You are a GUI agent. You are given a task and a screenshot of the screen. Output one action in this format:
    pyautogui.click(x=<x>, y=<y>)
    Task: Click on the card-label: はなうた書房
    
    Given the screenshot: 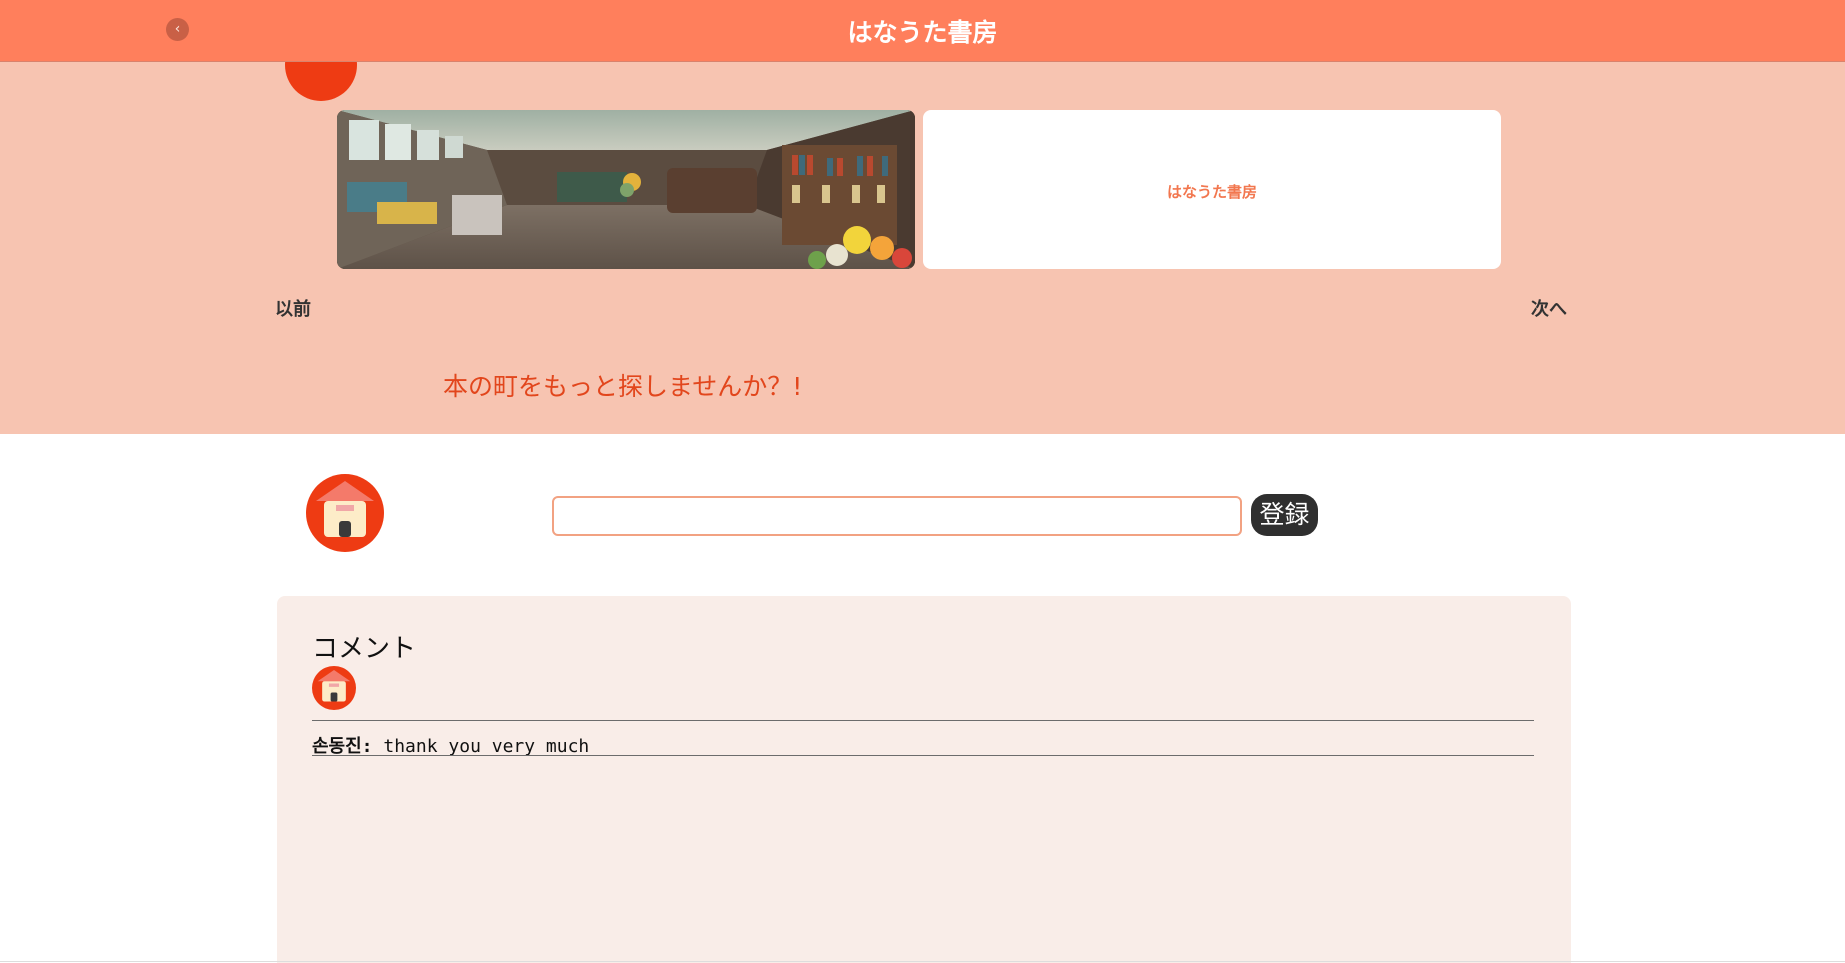 What is the action you would take?
    pyautogui.click(x=1211, y=192)
    